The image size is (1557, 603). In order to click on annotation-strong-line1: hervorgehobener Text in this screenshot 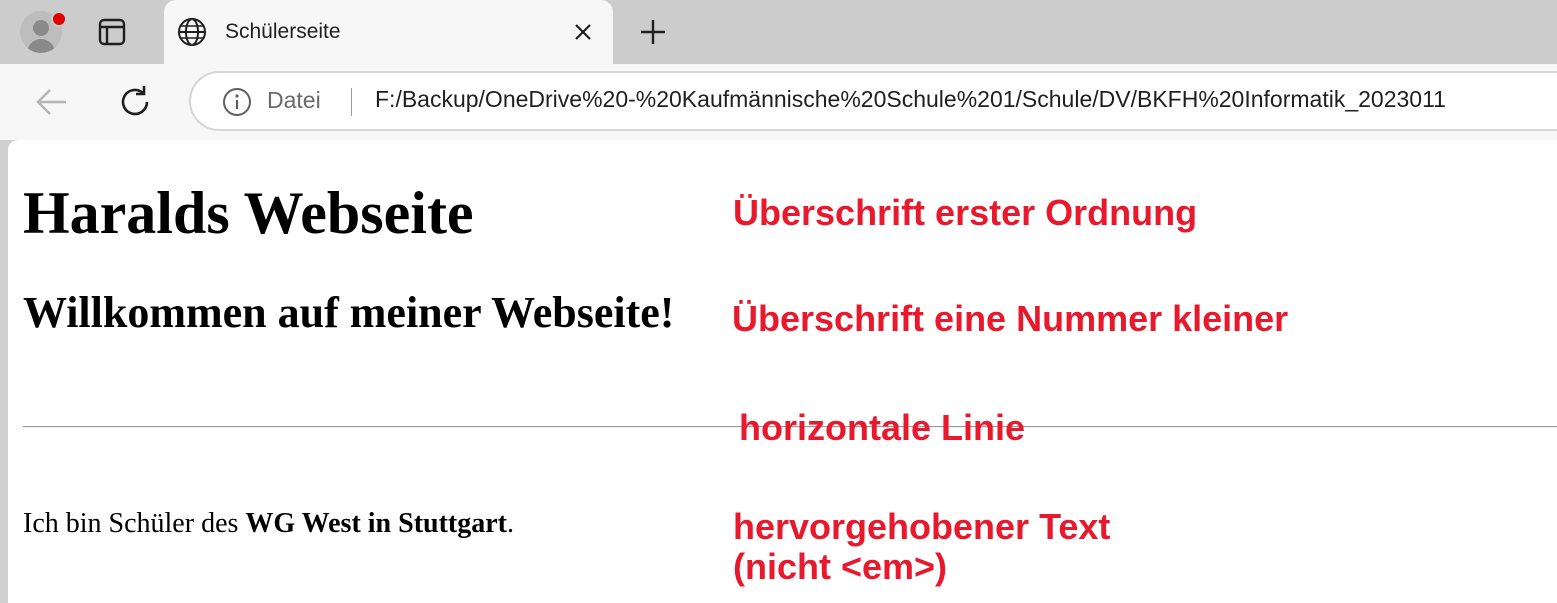, I will do `click(922, 526)`.